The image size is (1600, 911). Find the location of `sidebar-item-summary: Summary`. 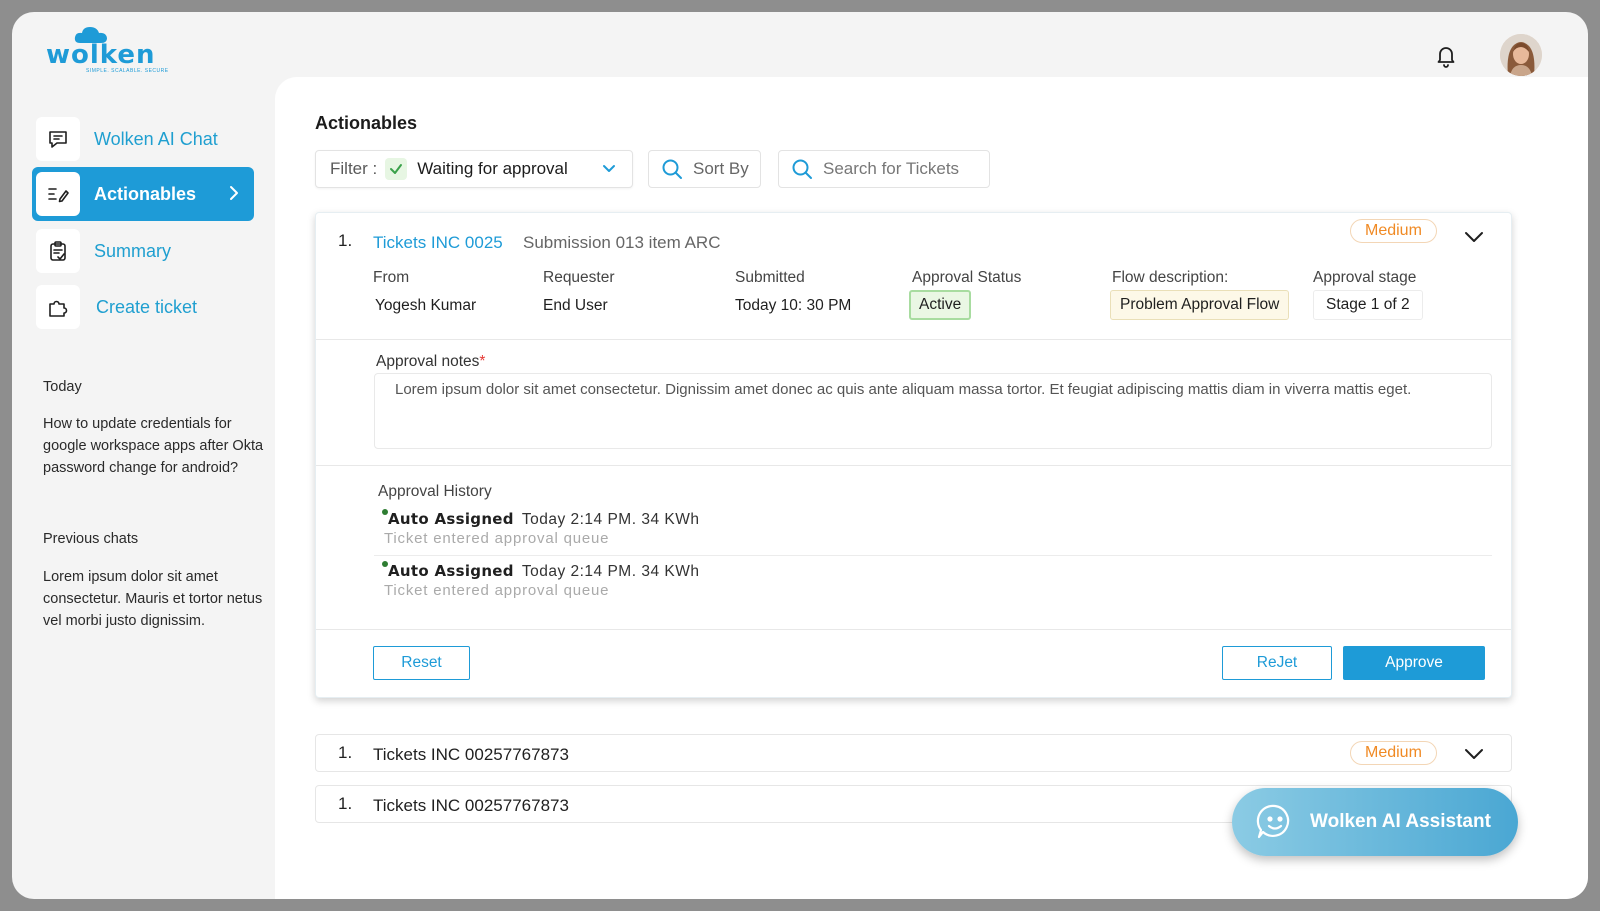

sidebar-item-summary: Summary is located at coordinates (143, 251).